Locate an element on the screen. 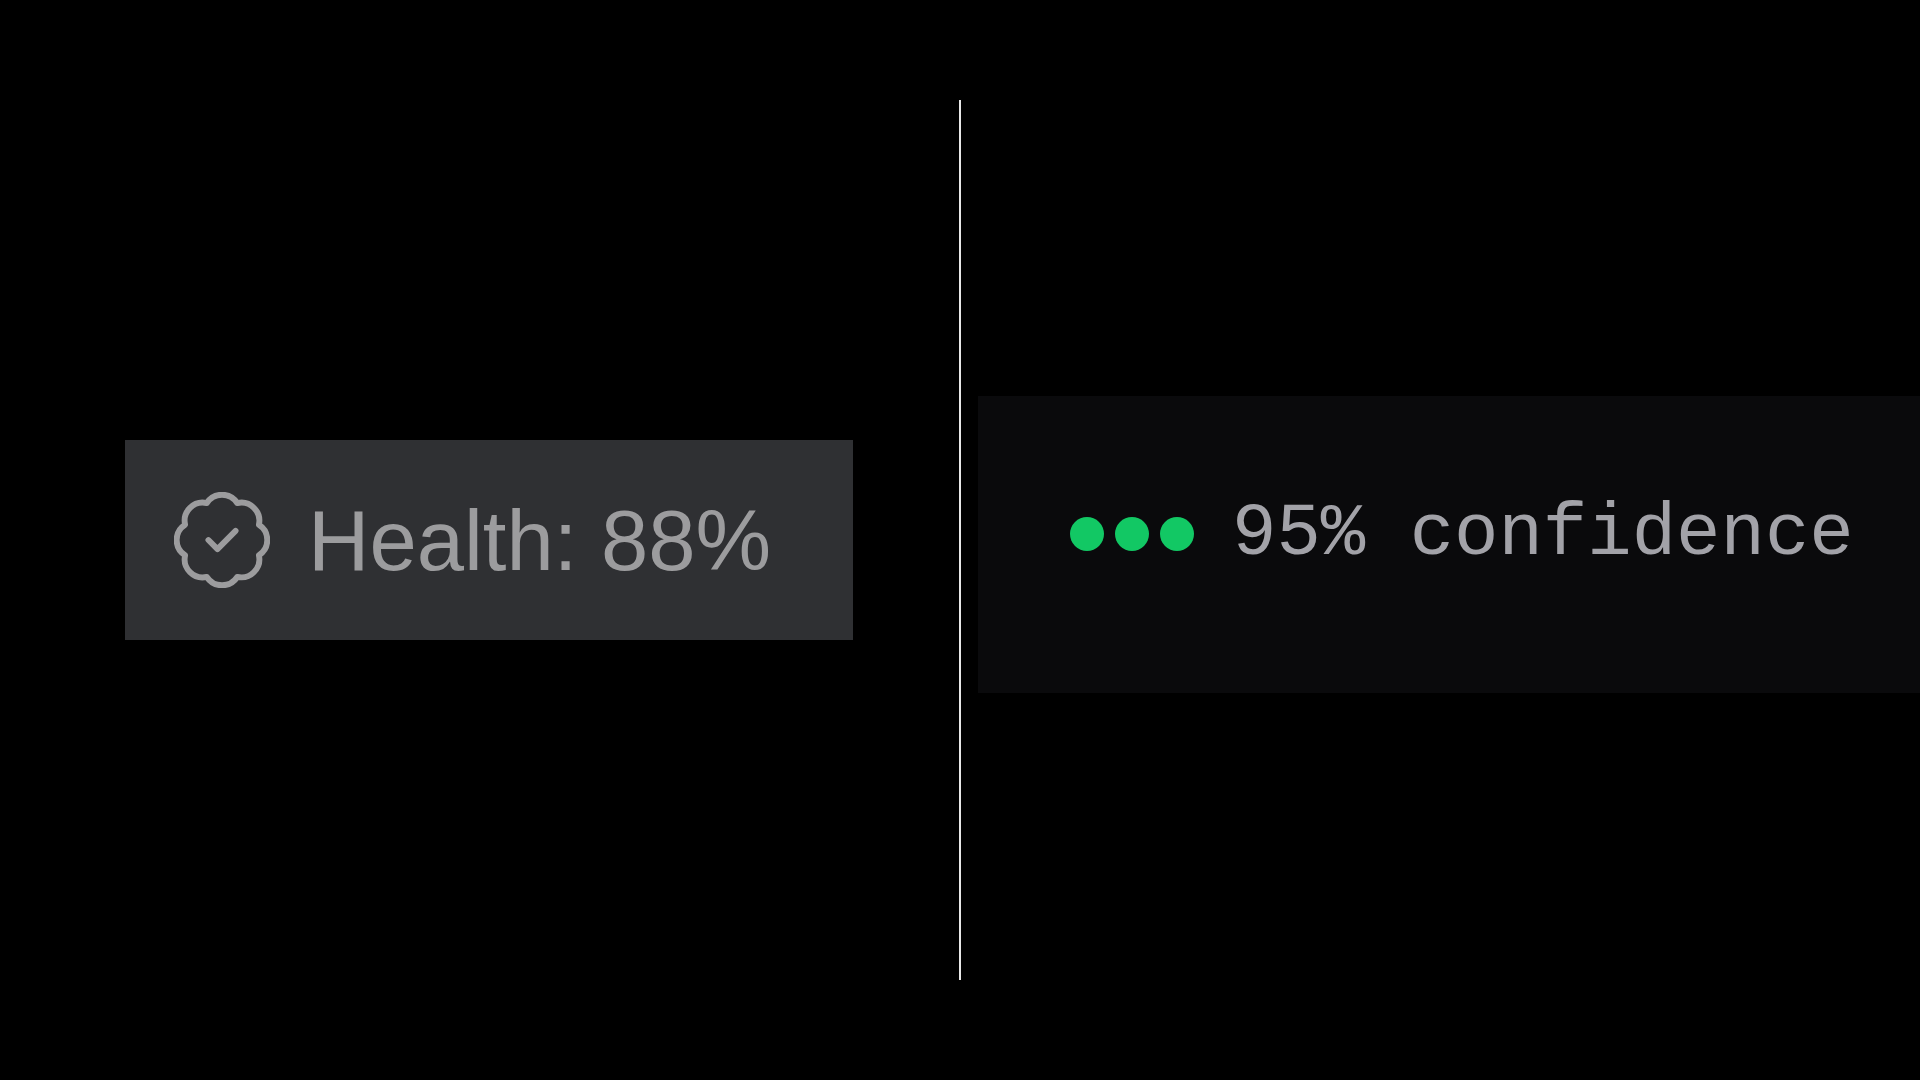 This screenshot has width=1920, height=1080. health-label: Health: 88% is located at coordinates (540, 540).